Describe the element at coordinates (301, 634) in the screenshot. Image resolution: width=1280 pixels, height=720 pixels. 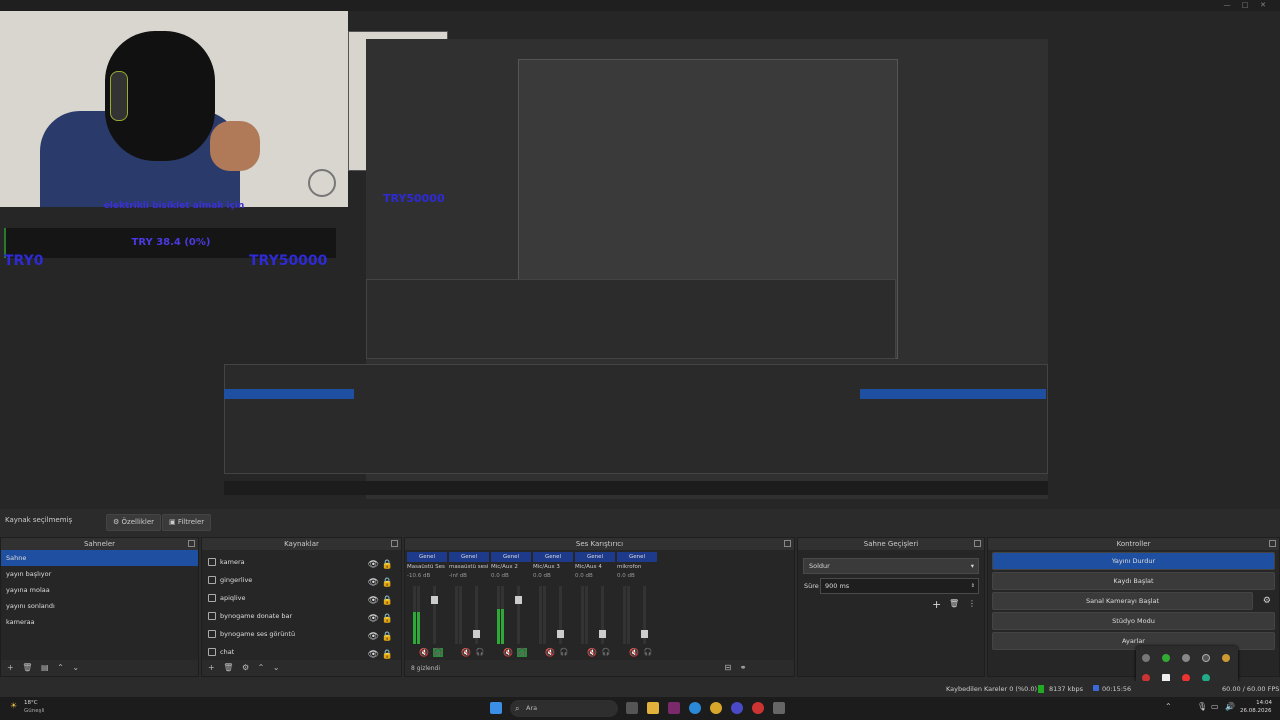
I see `source-item: bynogame ses görüntü 👁 🔒` at that location.